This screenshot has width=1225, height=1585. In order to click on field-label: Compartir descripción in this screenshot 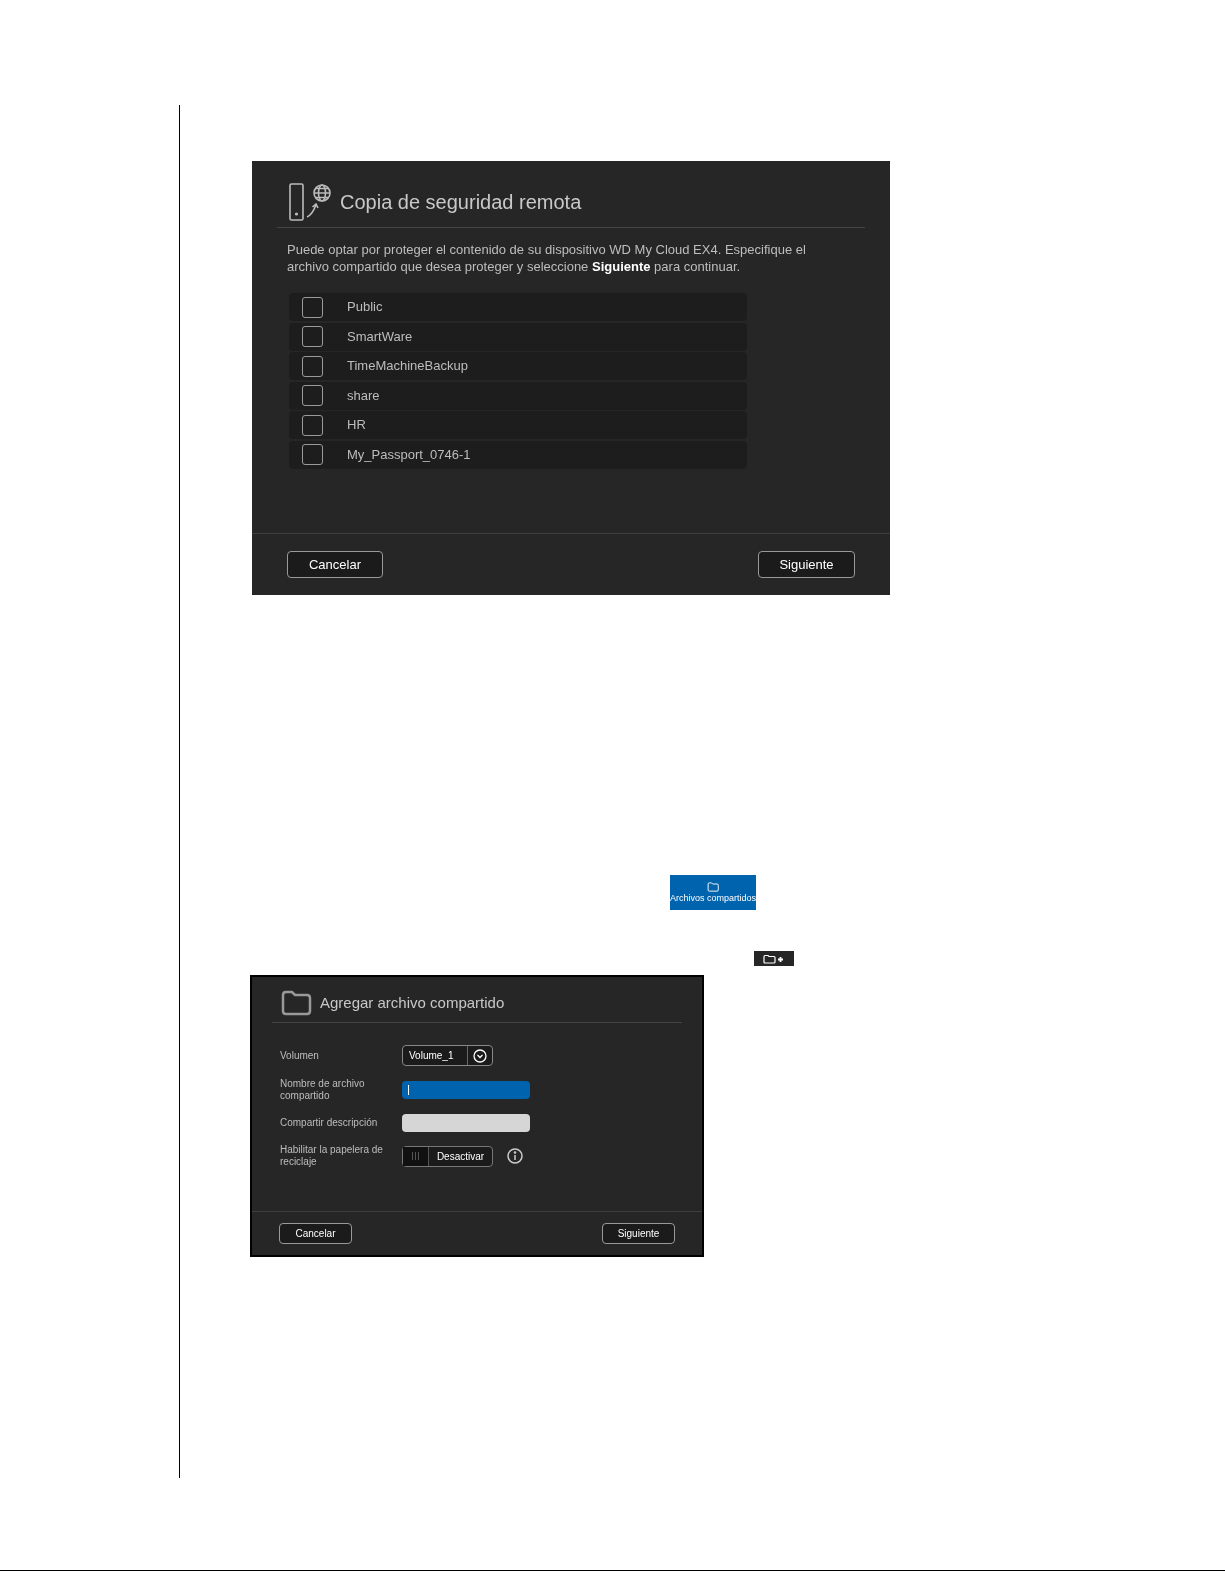, I will do `click(329, 1123)`.